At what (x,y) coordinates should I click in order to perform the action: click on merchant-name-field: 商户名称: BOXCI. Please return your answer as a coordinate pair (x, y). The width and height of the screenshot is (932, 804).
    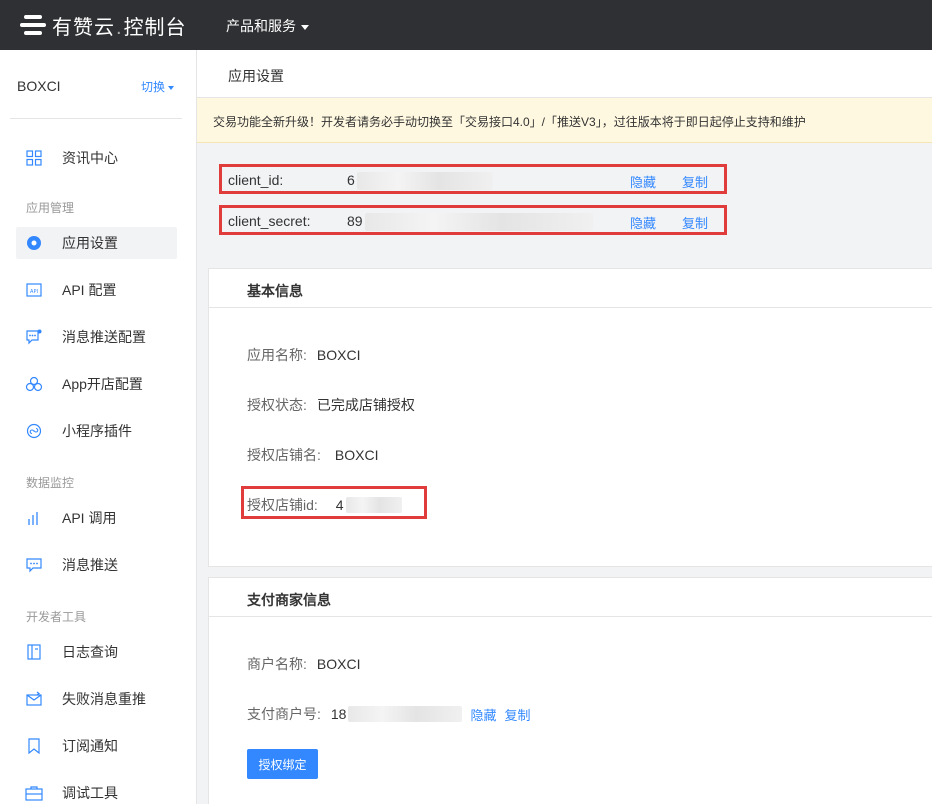
    Looking at the image, I should click on (303, 664).